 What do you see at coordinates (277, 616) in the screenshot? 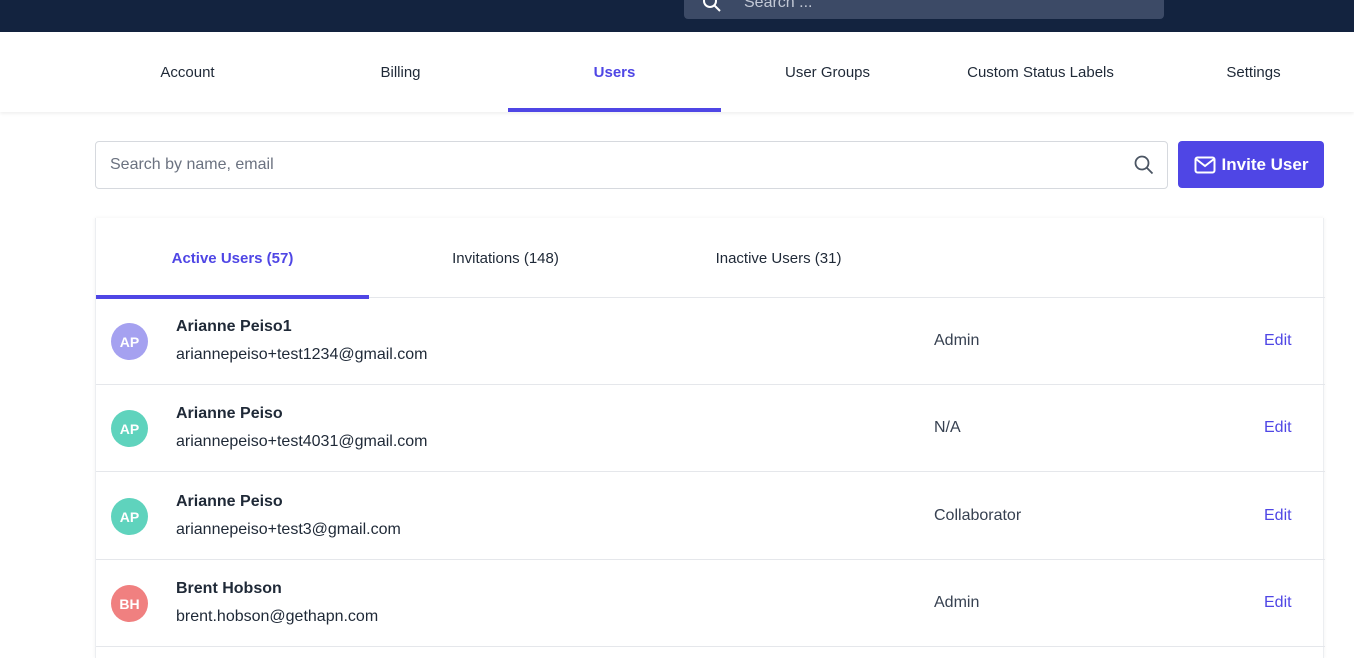
I see `user-email: brent.hobson@gethapn.com` at bounding box center [277, 616].